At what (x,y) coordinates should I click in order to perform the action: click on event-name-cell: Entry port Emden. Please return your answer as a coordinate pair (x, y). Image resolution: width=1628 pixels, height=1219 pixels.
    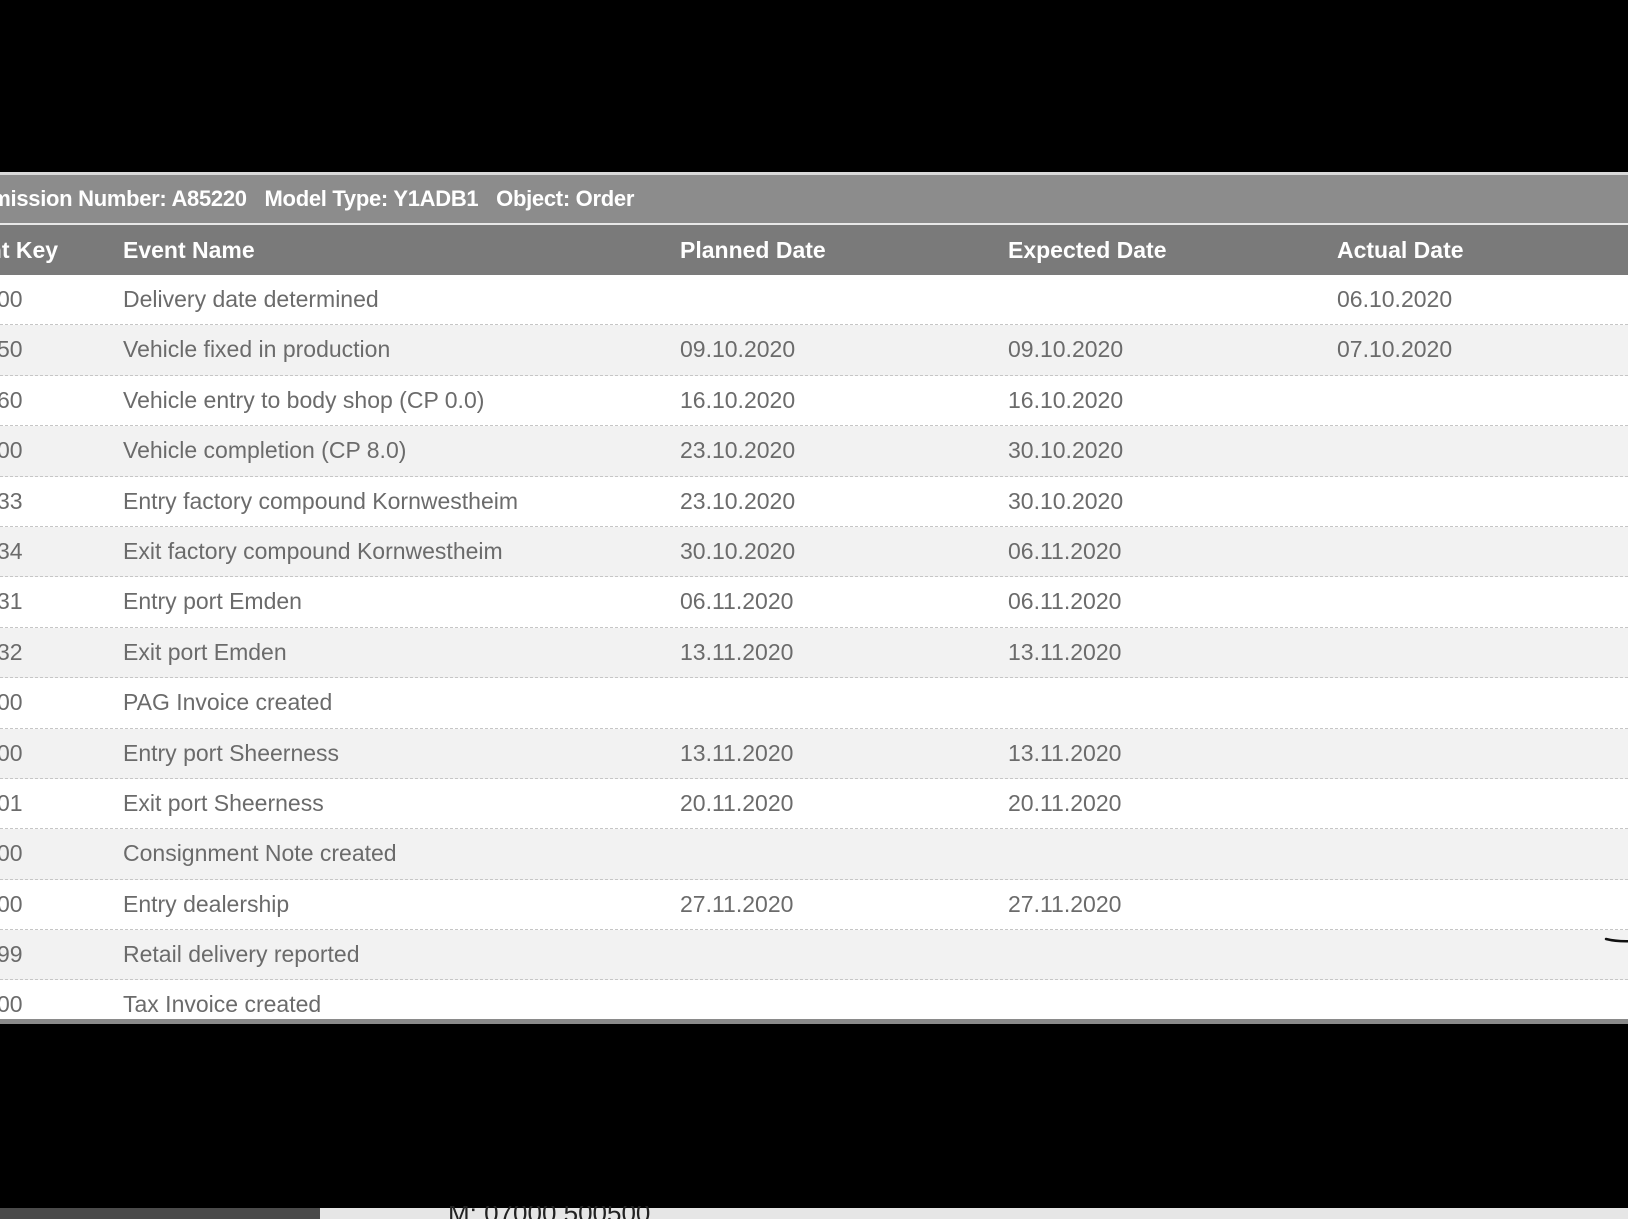
    Looking at the image, I should click on (212, 601).